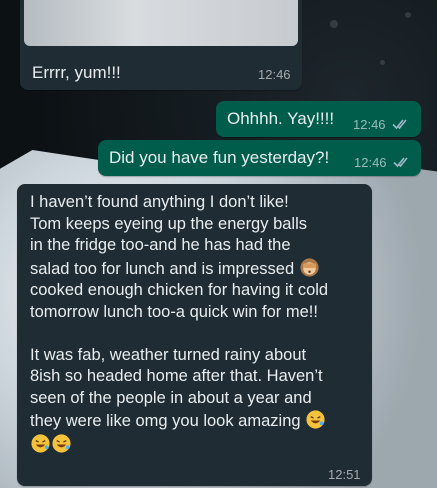 Image resolution: width=437 pixels, height=488 pixels. Describe the element at coordinates (76, 72) in the screenshot. I see `photo-caption: Errrr, yum!!!` at that location.